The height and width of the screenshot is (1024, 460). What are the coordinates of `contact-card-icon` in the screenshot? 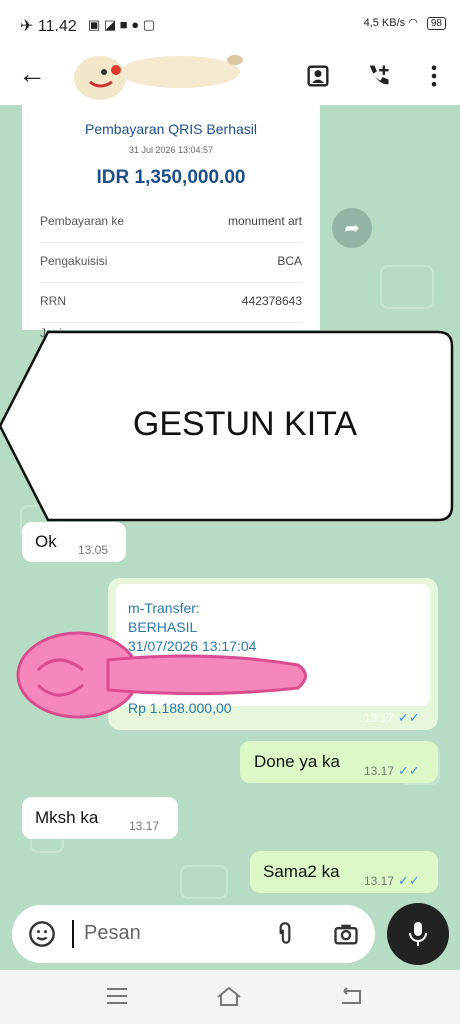 It's located at (318, 76).